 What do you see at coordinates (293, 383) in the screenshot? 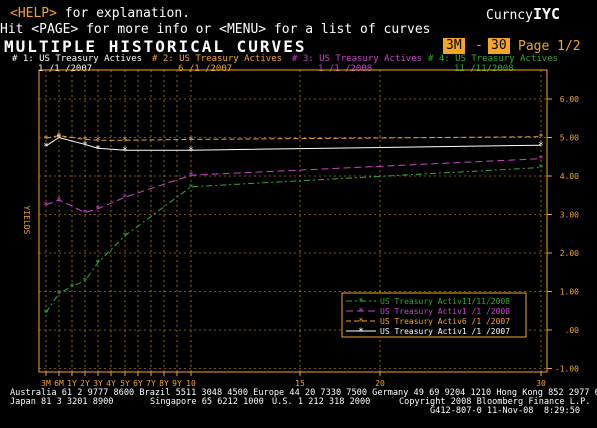
I see `x-tick-labels: 3M 6M 1Y 2Y 3Y 4Y 5Y 6Y 7Y 8Y 9Y 10 15 20 30` at bounding box center [293, 383].